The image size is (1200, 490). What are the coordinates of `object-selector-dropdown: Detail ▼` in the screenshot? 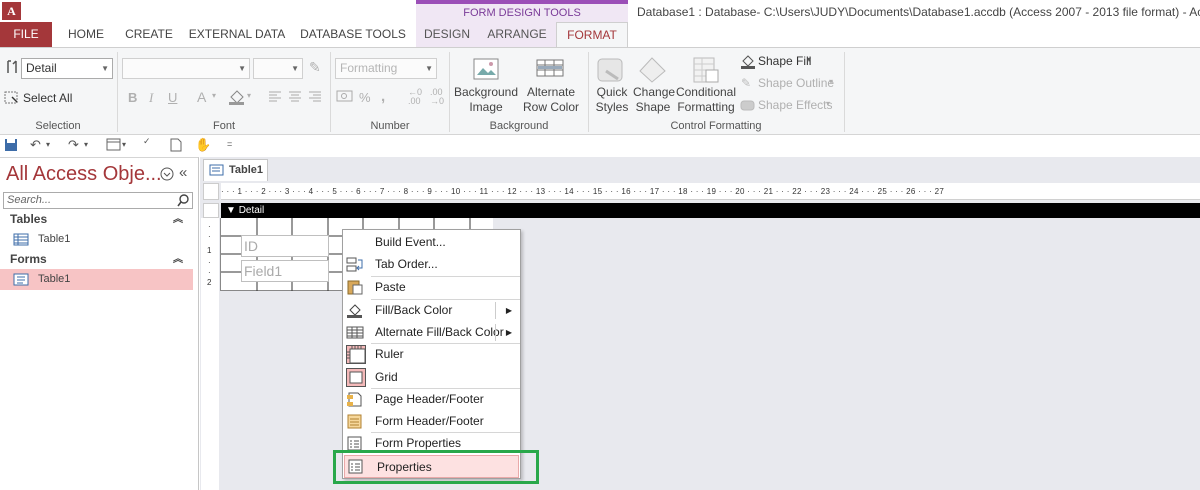 It's located at (67, 68).